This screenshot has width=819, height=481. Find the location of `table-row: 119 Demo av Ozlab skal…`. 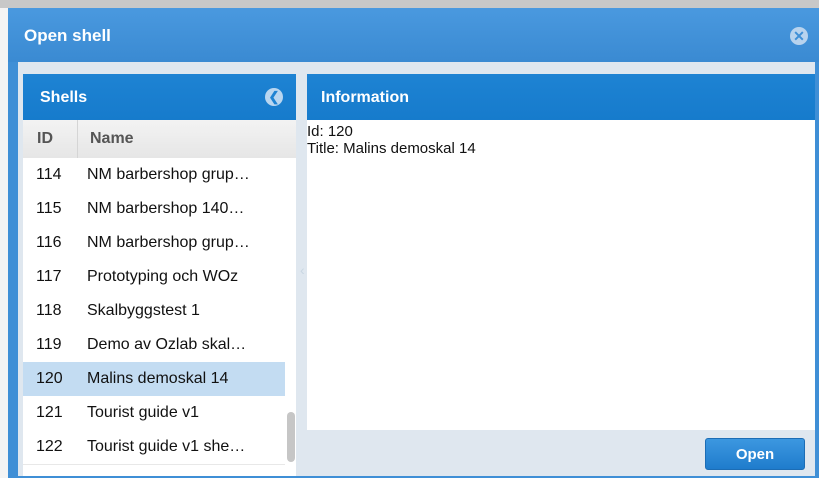

table-row: 119 Demo av Ozlab skal… is located at coordinates (154, 345).